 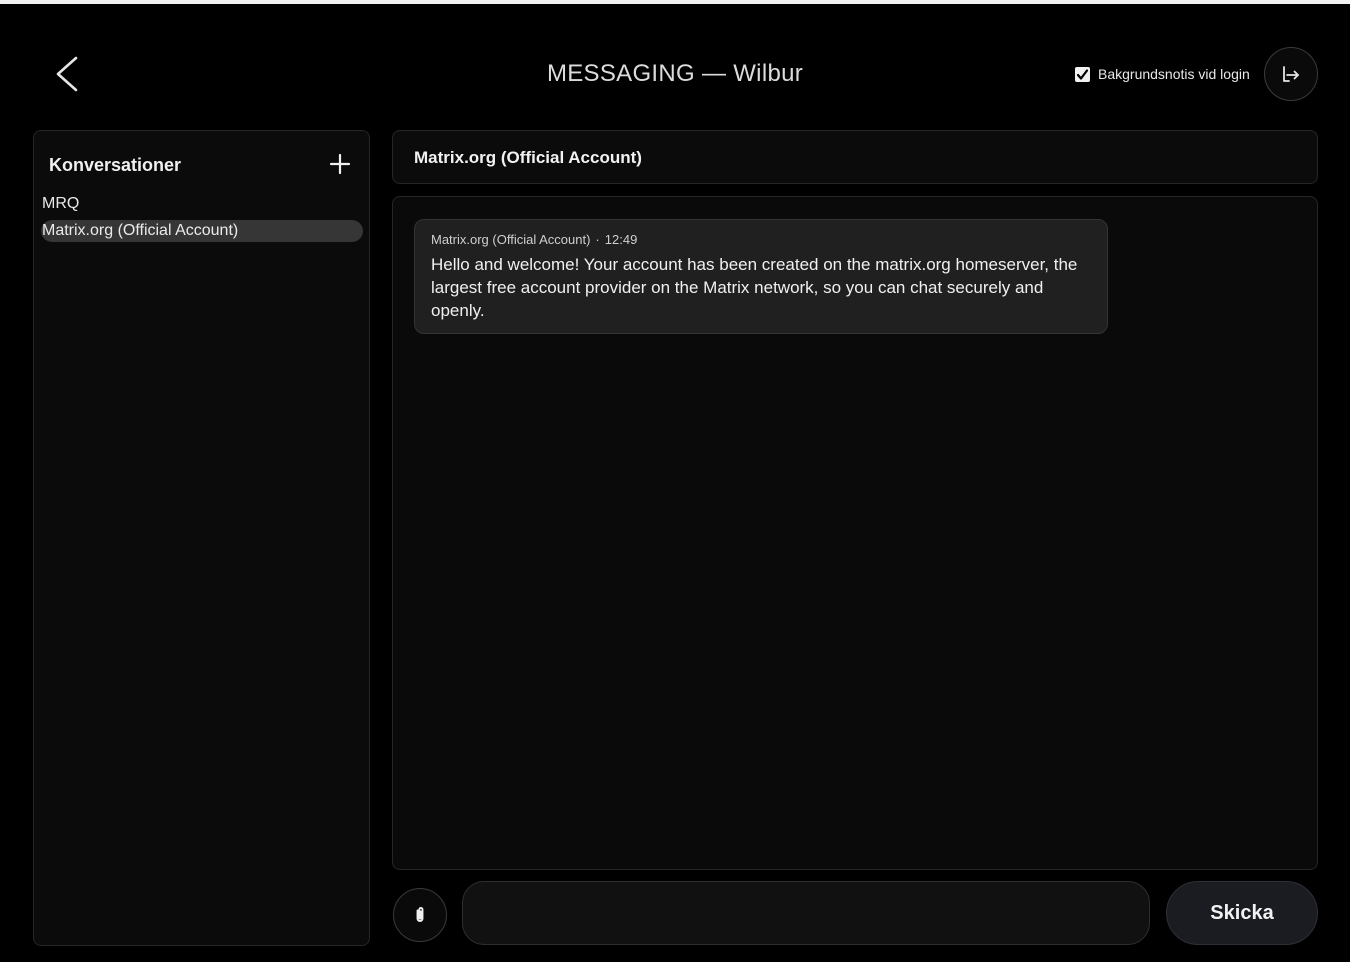 I want to click on page-title: MESSAGING — Wilbur, so click(x=675, y=73).